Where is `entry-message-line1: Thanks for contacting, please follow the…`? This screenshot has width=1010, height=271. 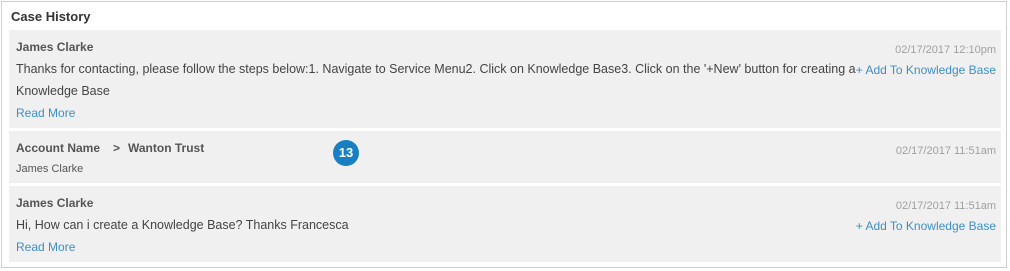 entry-message-line1: Thanks for contacting, please follow the… is located at coordinates (436, 69).